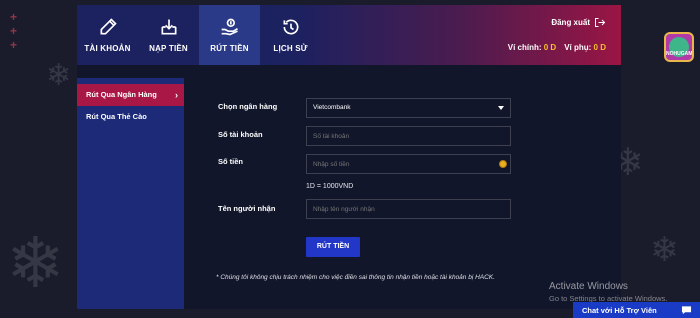 The image size is (700, 318). Describe the element at coordinates (408, 108) in the screenshot. I see `bank-select: Vietcombank` at that location.